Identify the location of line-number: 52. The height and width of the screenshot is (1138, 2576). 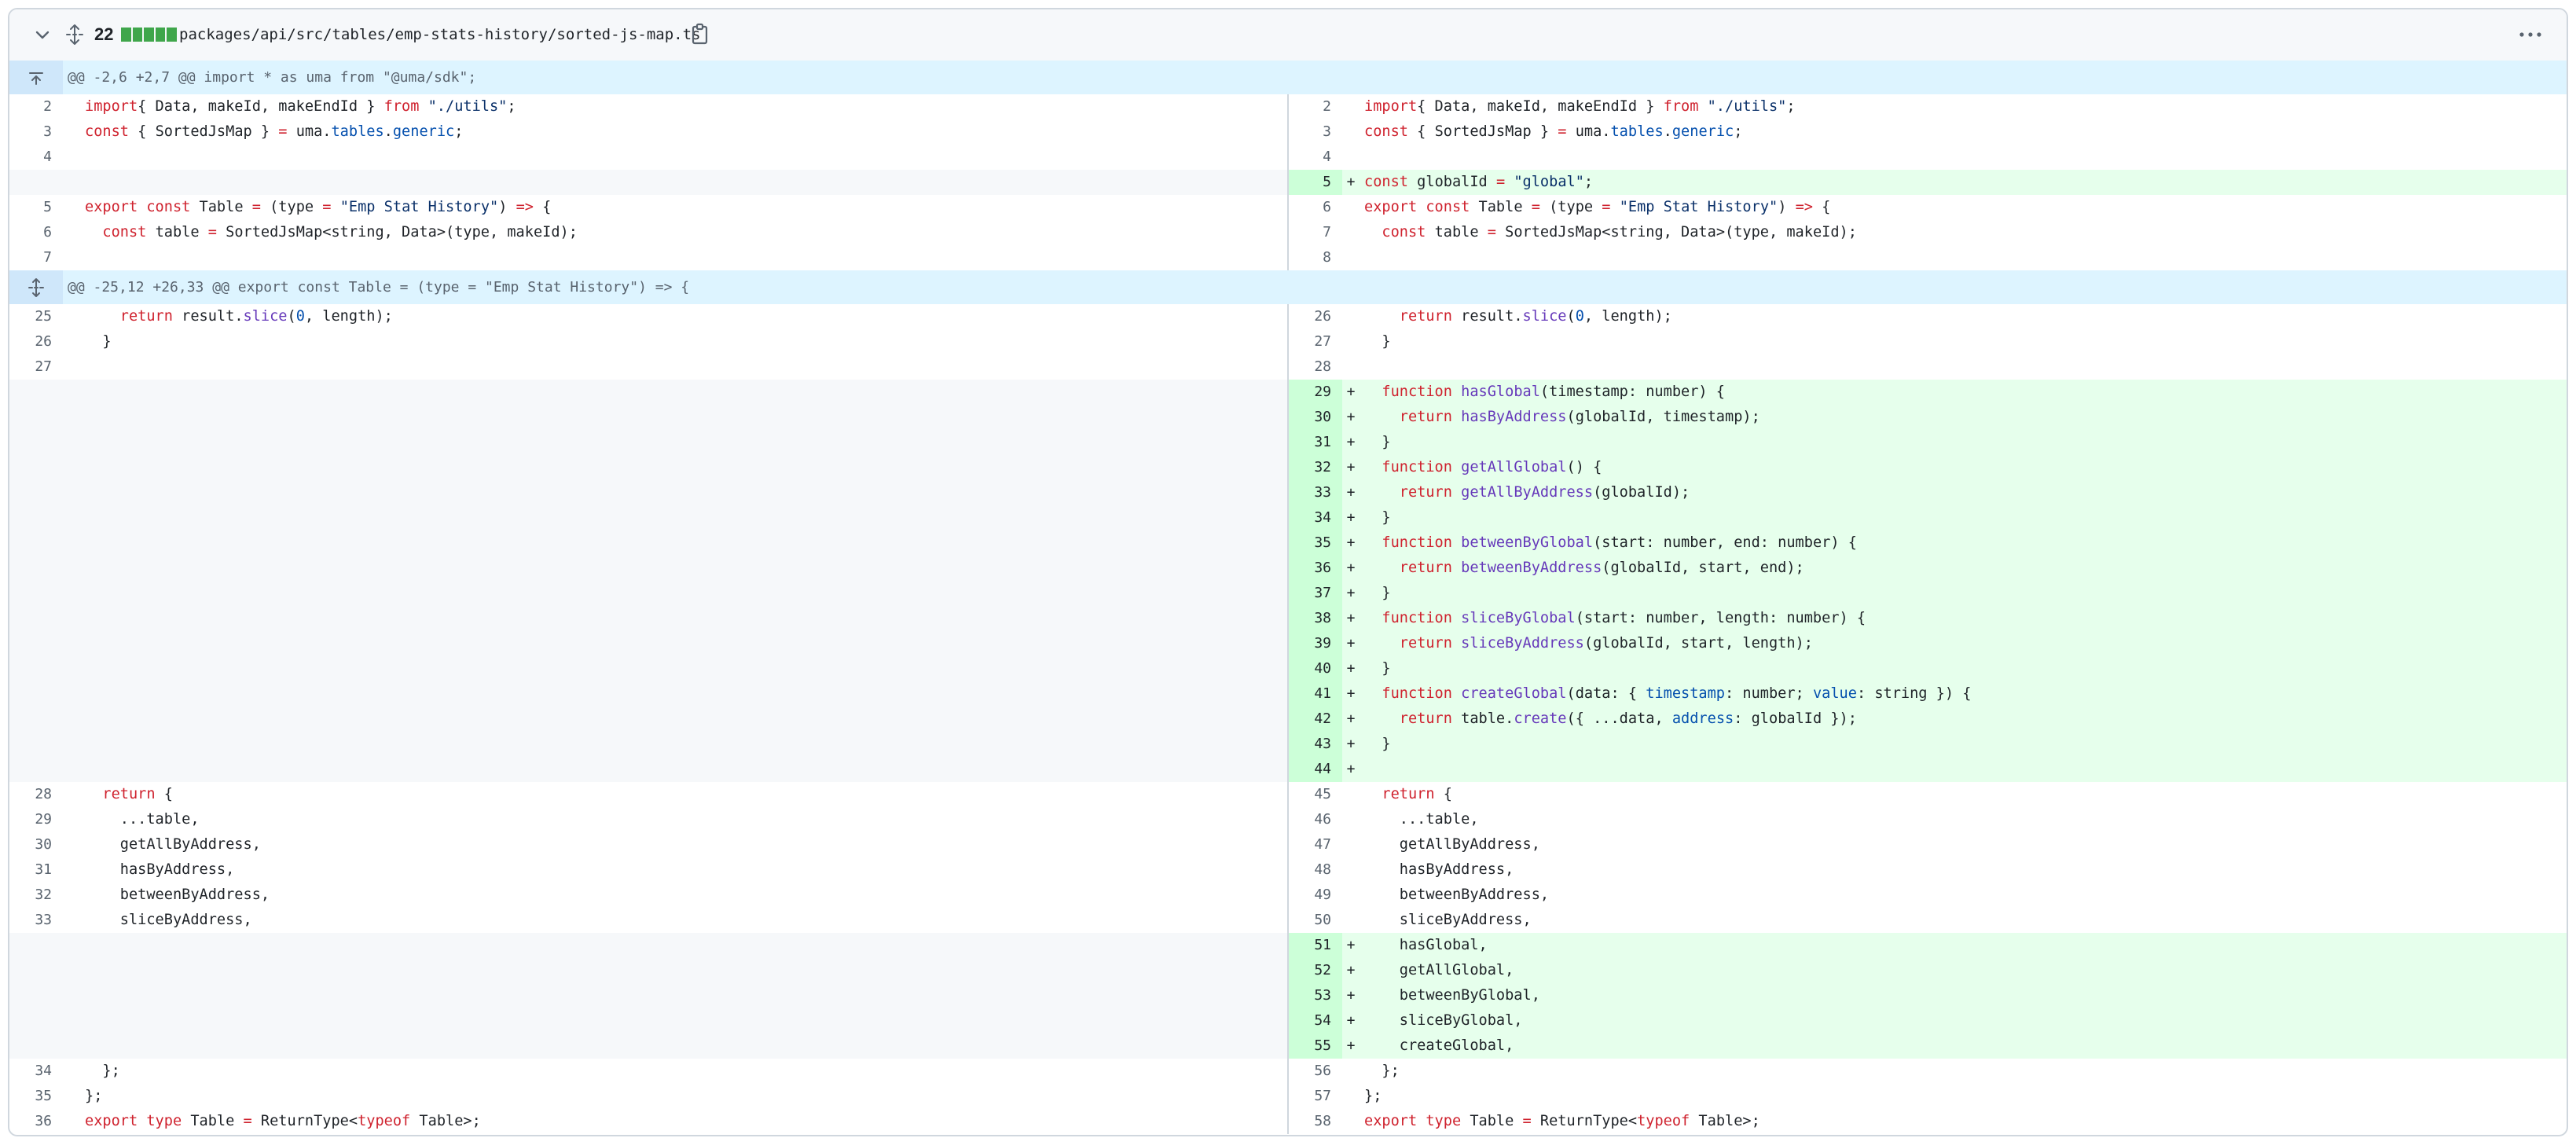
(1316, 970).